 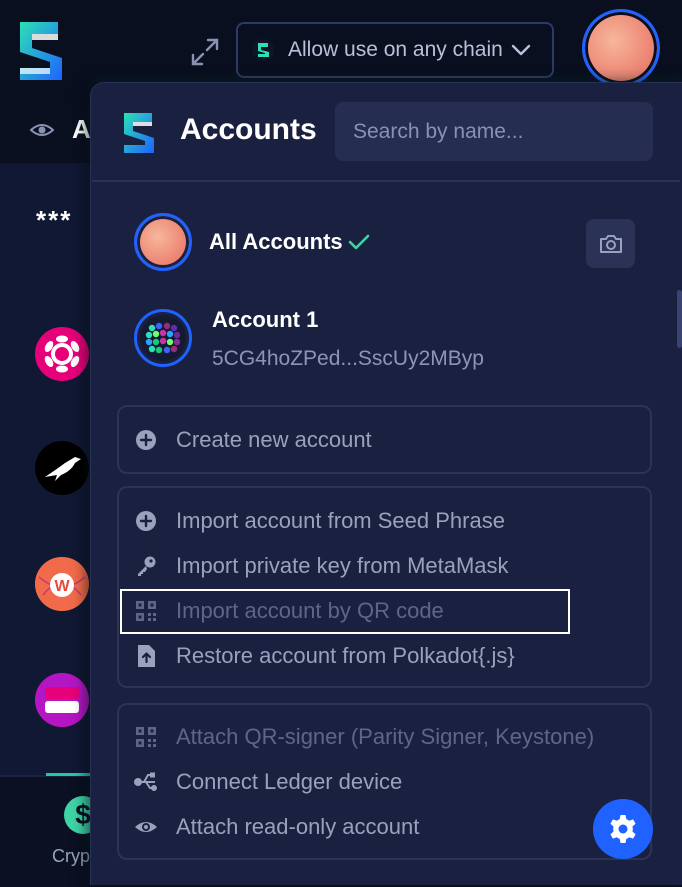 I want to click on import-metamask-key-button: Import private key from MetaMask, so click(x=321, y=566).